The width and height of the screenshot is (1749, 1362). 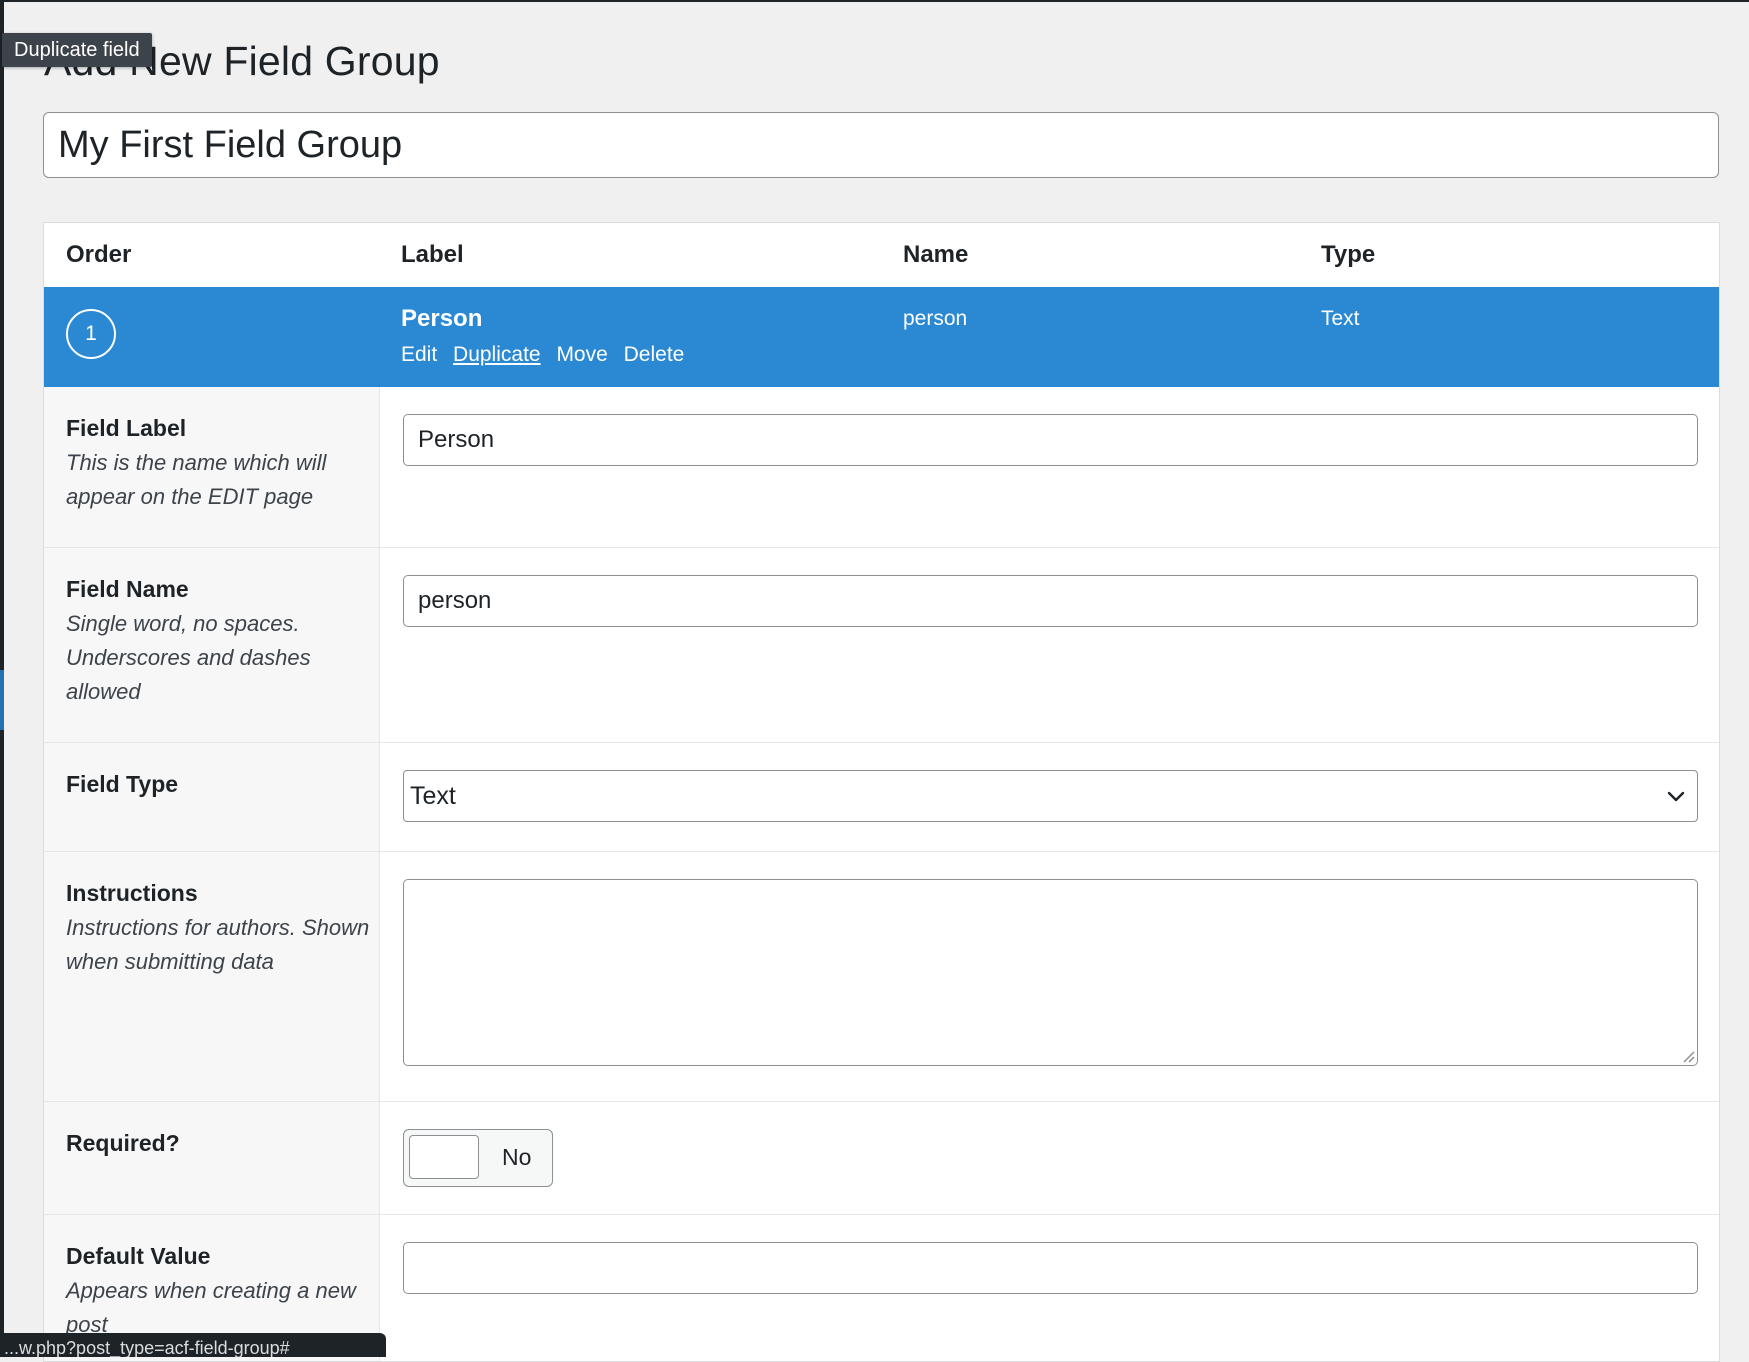 I want to click on browser-status-bar: ...w.php?post_type=acf-field-group#, so click(x=193, y=1345).